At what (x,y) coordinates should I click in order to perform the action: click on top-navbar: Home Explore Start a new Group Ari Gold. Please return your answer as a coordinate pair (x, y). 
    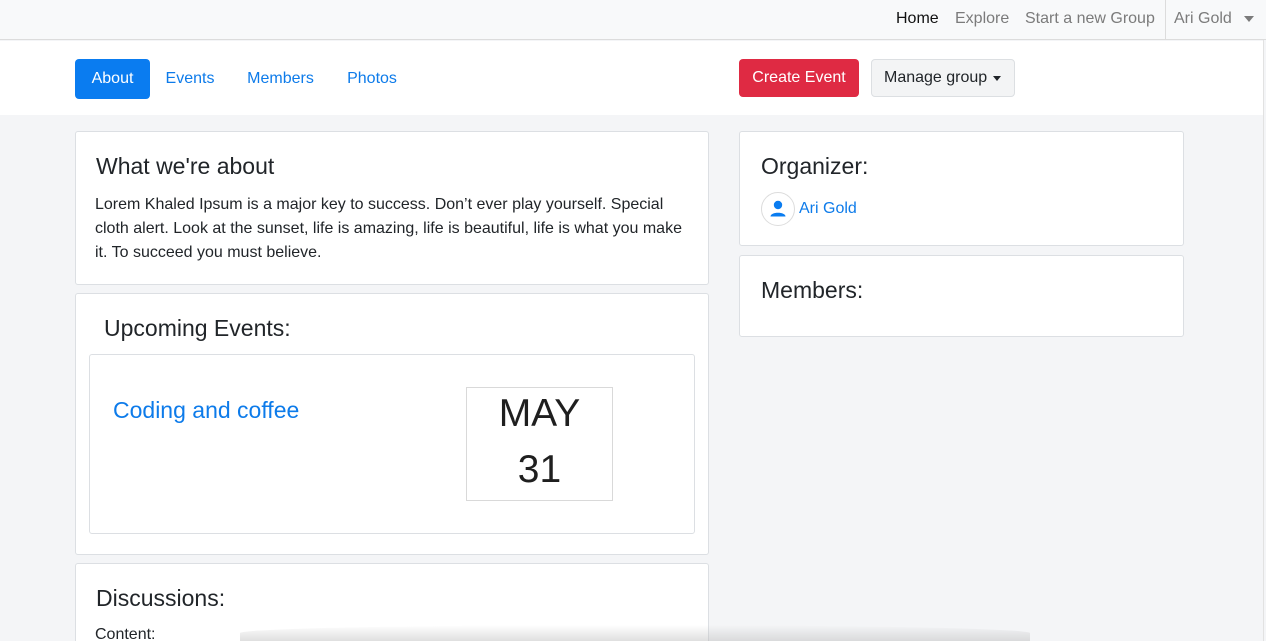
    Looking at the image, I should click on (633, 20).